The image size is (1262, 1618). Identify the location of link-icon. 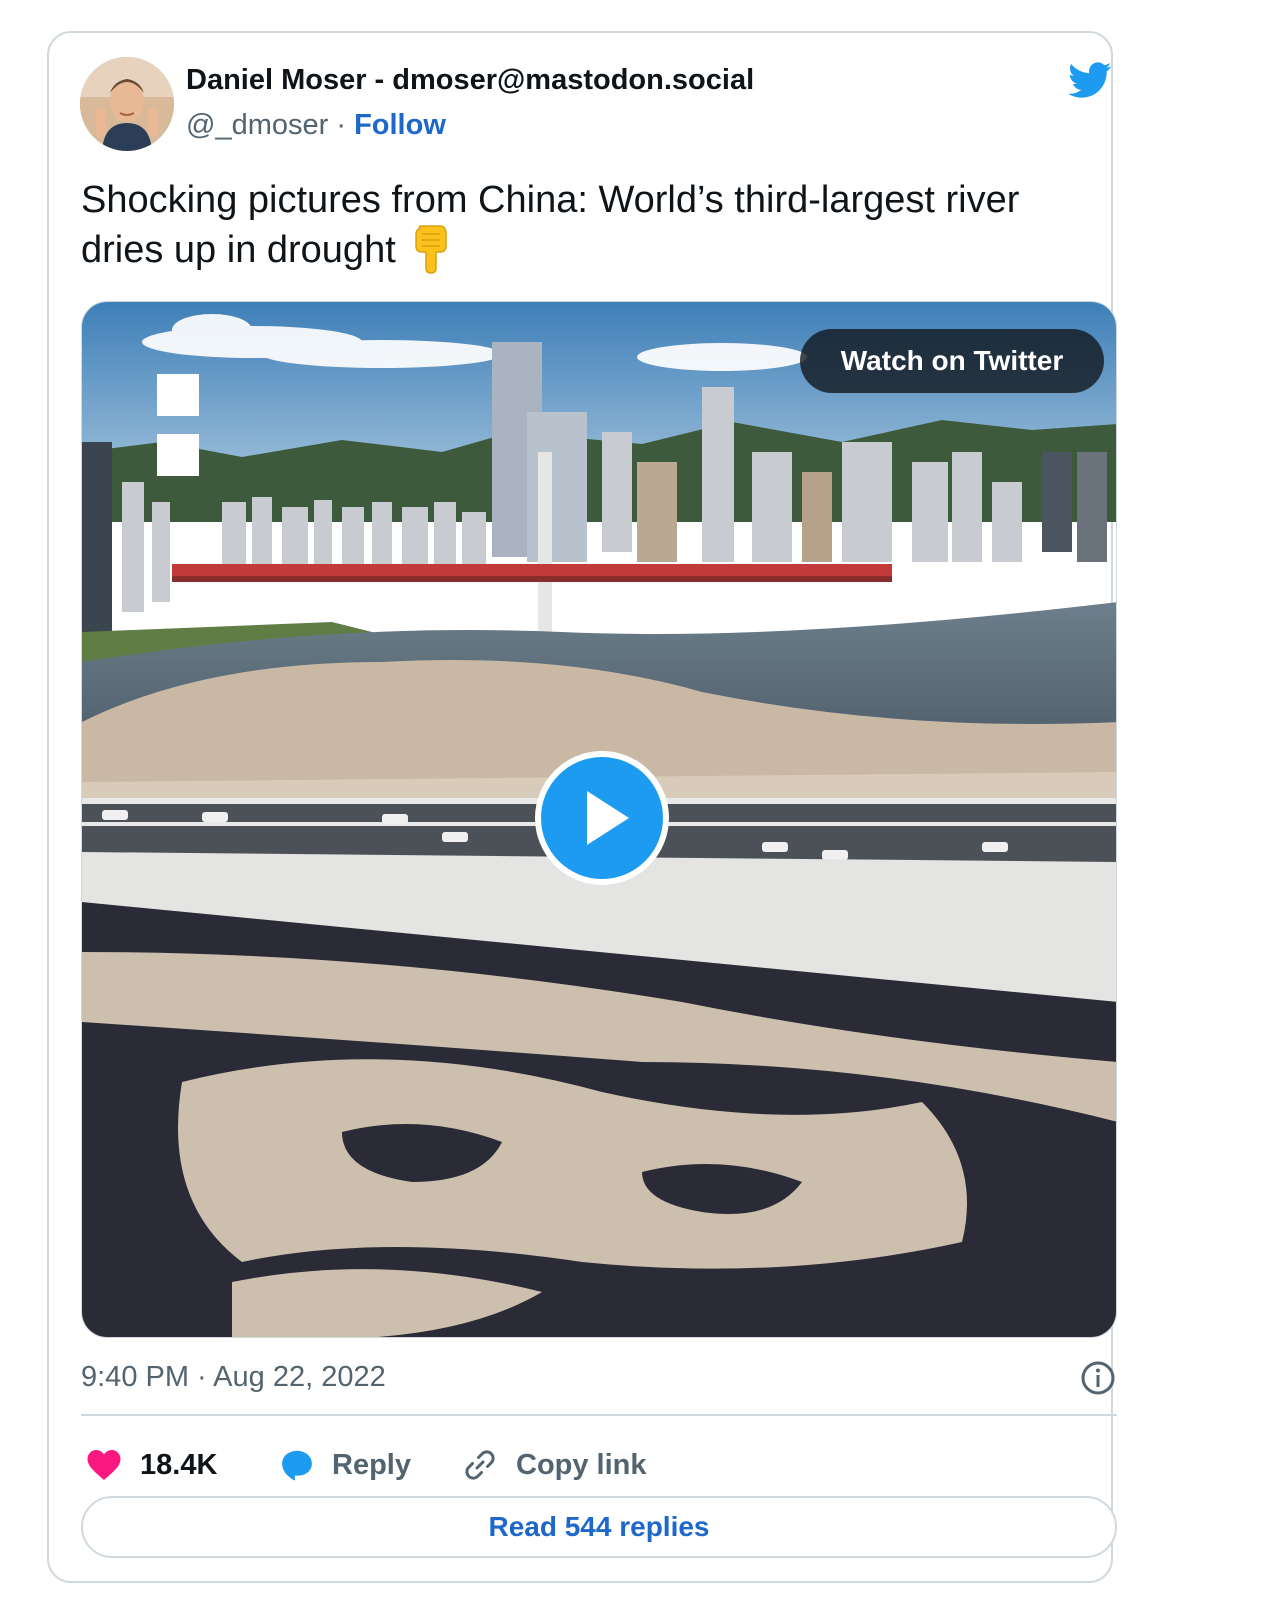
(480, 1465).